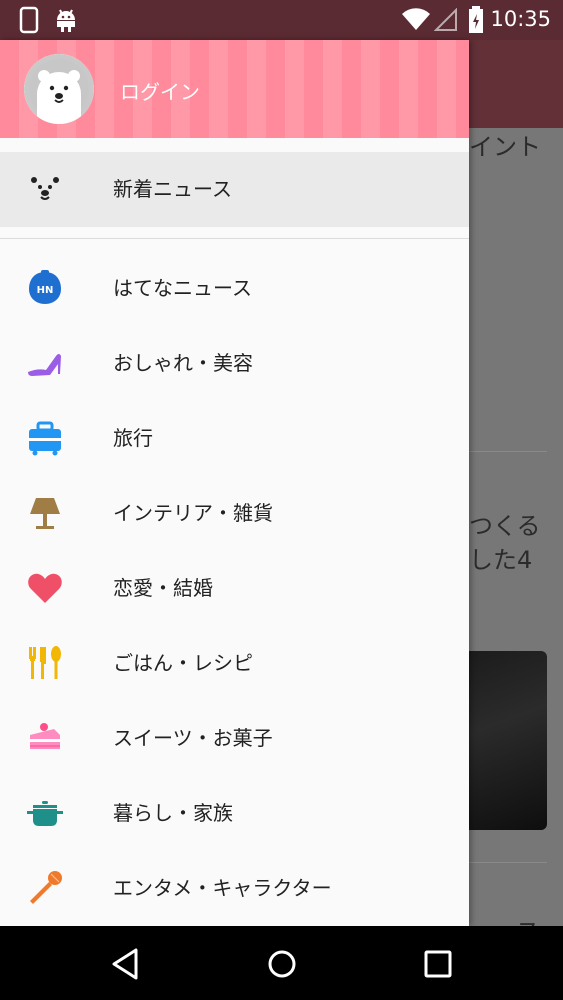 This screenshot has height=1000, width=563. Describe the element at coordinates (234, 588) in the screenshot. I see `drawer-item-love-marriage: 恋愛・結婚` at that location.